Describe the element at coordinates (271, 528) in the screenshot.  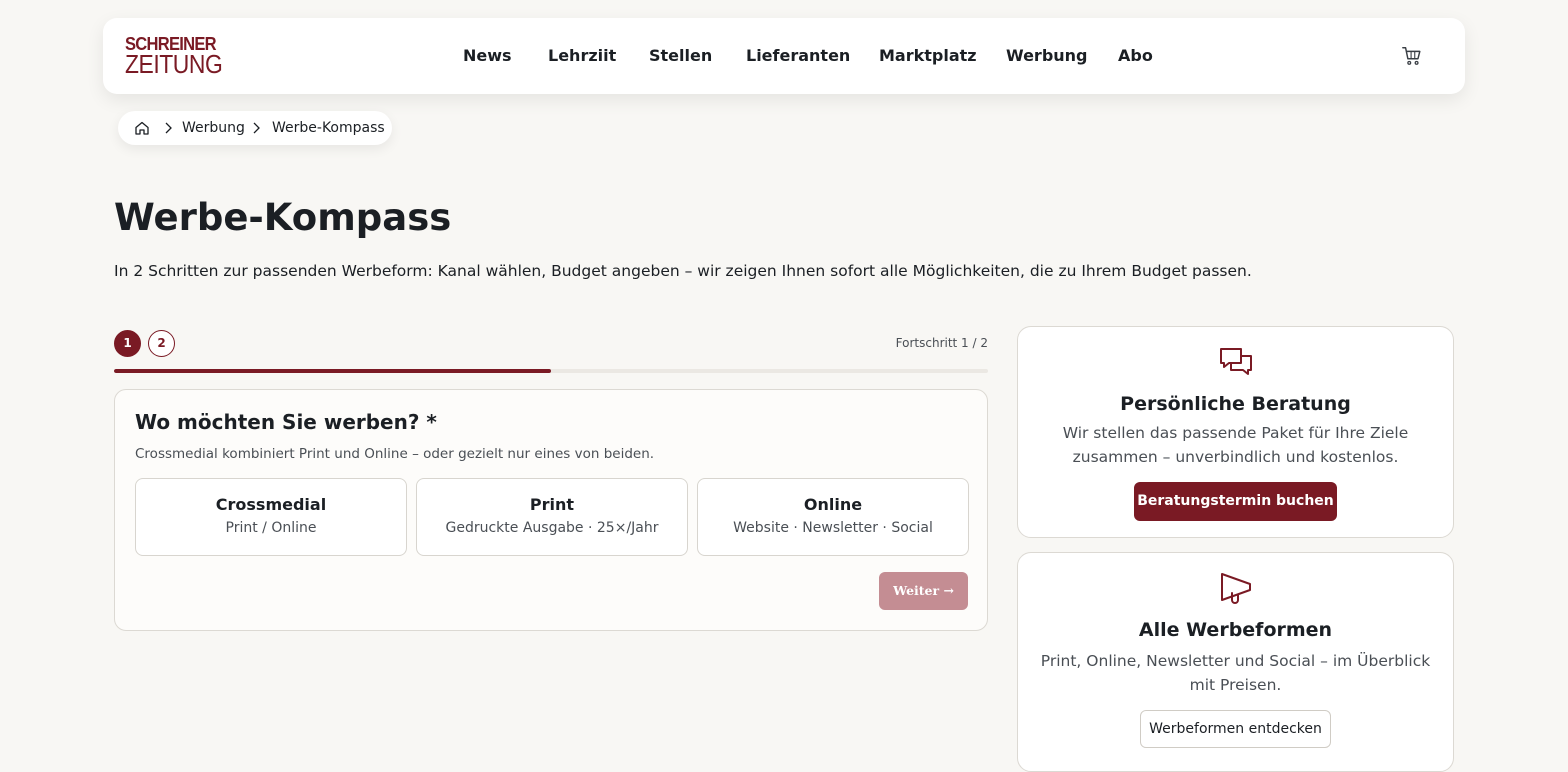
I see `option-subtitle: Print / Online` at that location.